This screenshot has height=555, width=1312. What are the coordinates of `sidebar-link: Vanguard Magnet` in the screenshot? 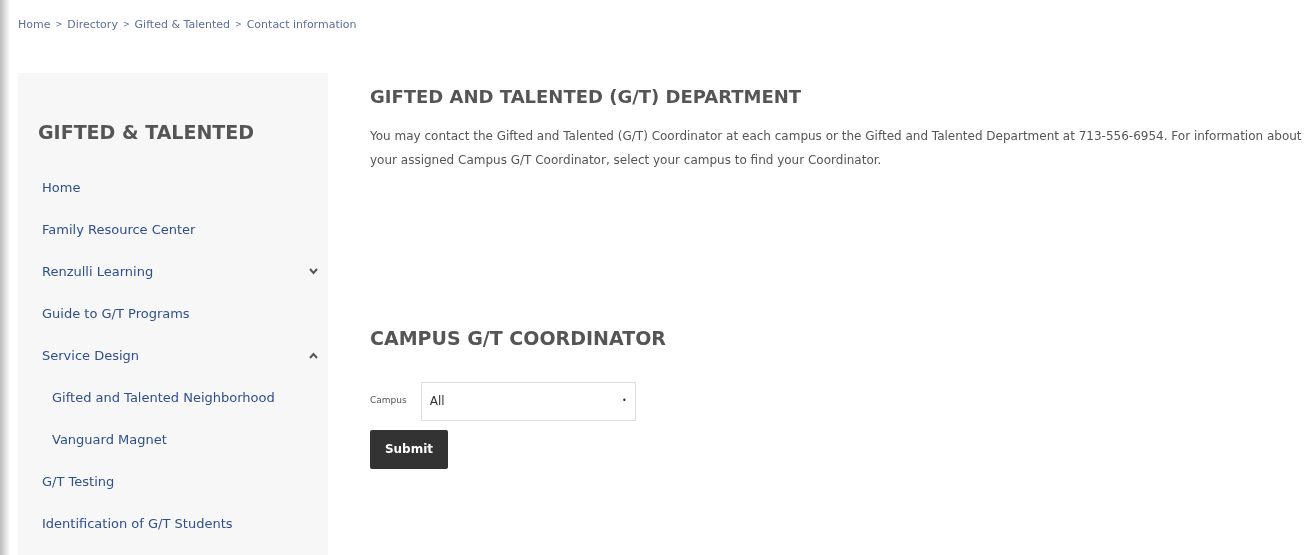 It's located at (109, 439).